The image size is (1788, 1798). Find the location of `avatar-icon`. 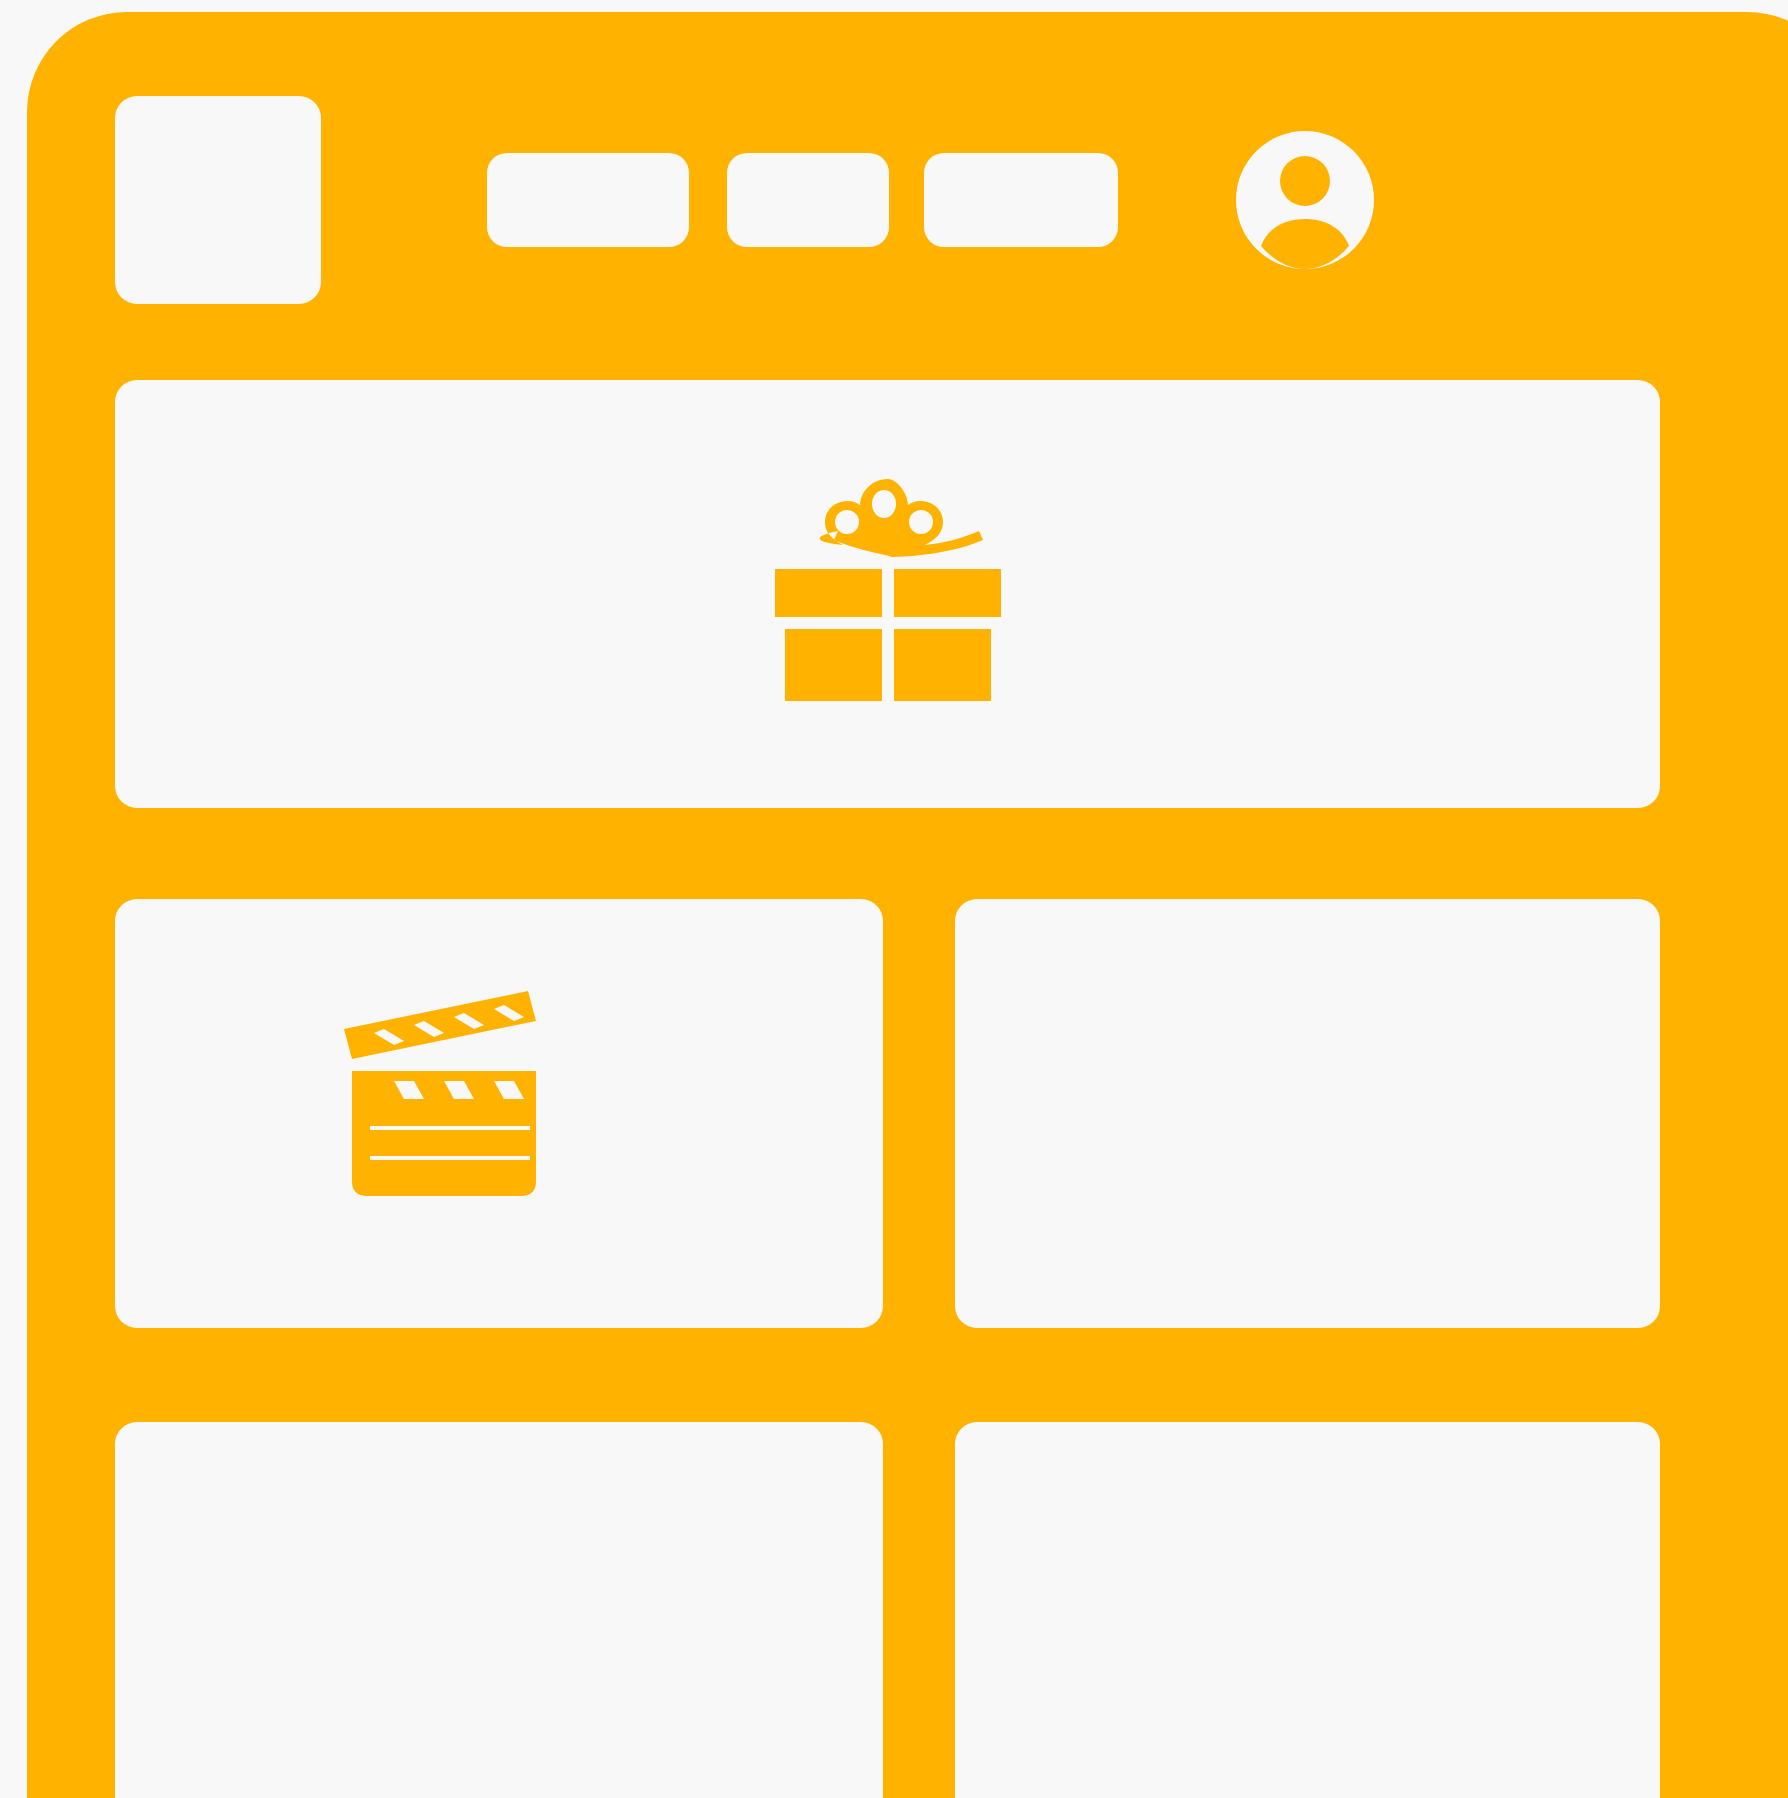

avatar-icon is located at coordinates (1305, 200).